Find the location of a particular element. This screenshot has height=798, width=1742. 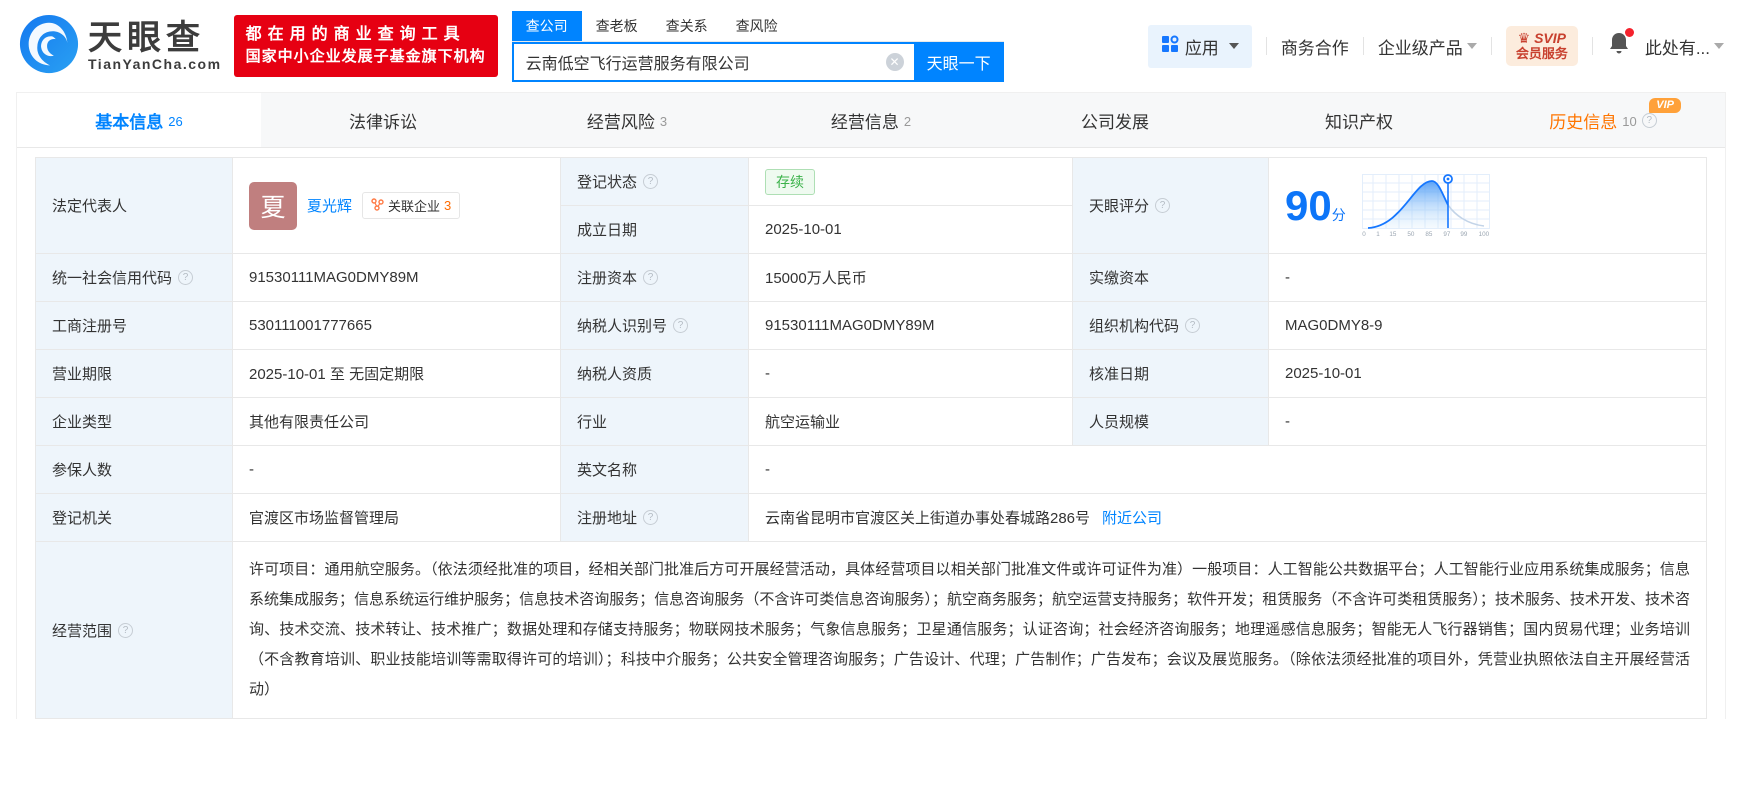

related-companies-badge: 关联企业 3 is located at coordinates (411, 205).